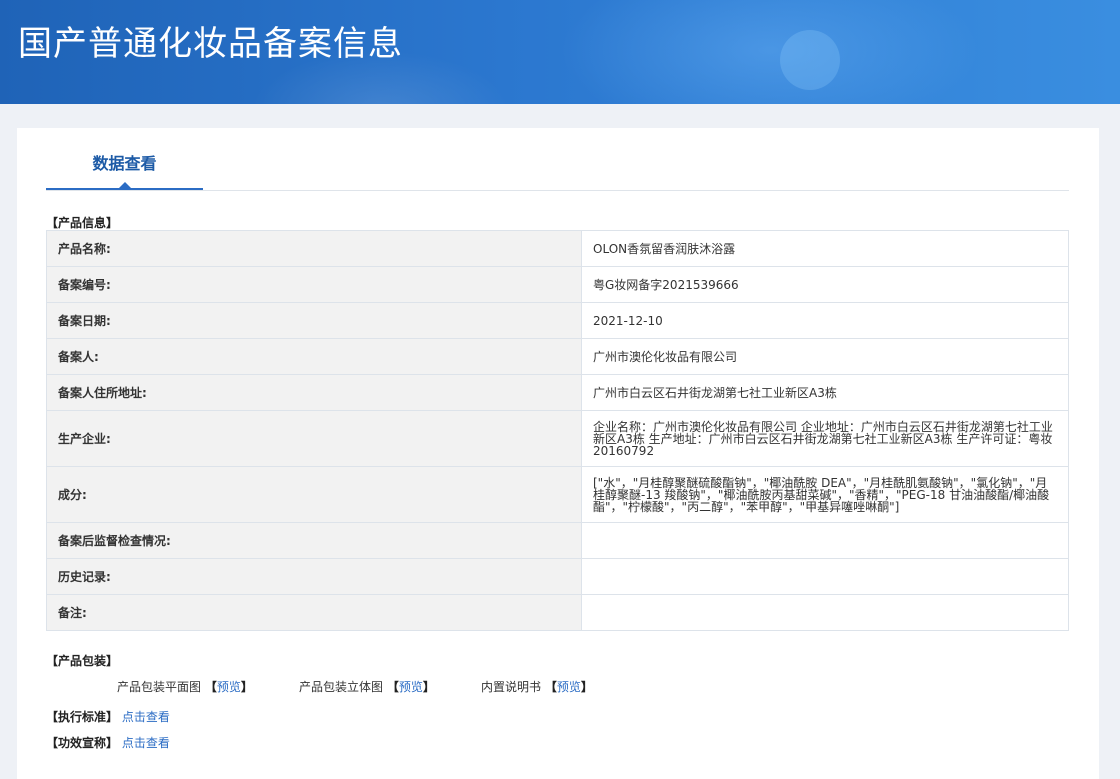  I want to click on packaging-item: 产品包装平面图 【预览】, so click(185, 686).